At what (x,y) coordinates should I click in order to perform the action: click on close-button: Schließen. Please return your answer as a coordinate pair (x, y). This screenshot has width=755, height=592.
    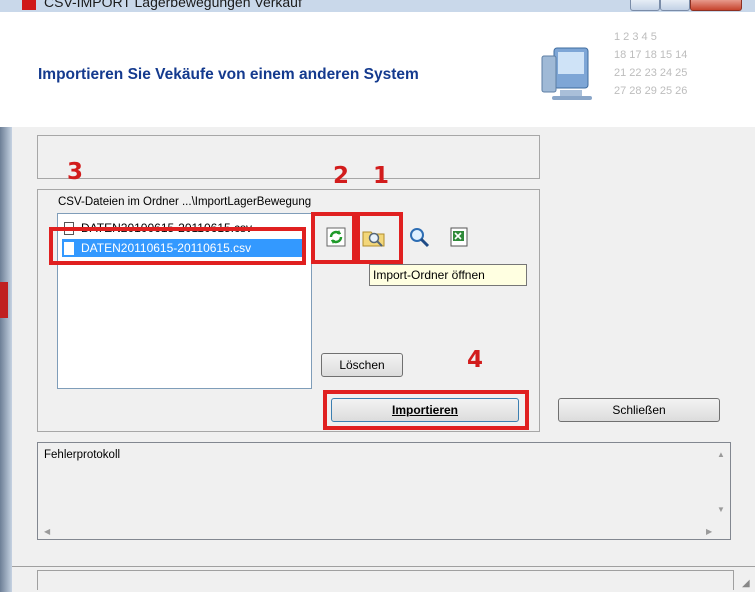
    Looking at the image, I should click on (639, 410).